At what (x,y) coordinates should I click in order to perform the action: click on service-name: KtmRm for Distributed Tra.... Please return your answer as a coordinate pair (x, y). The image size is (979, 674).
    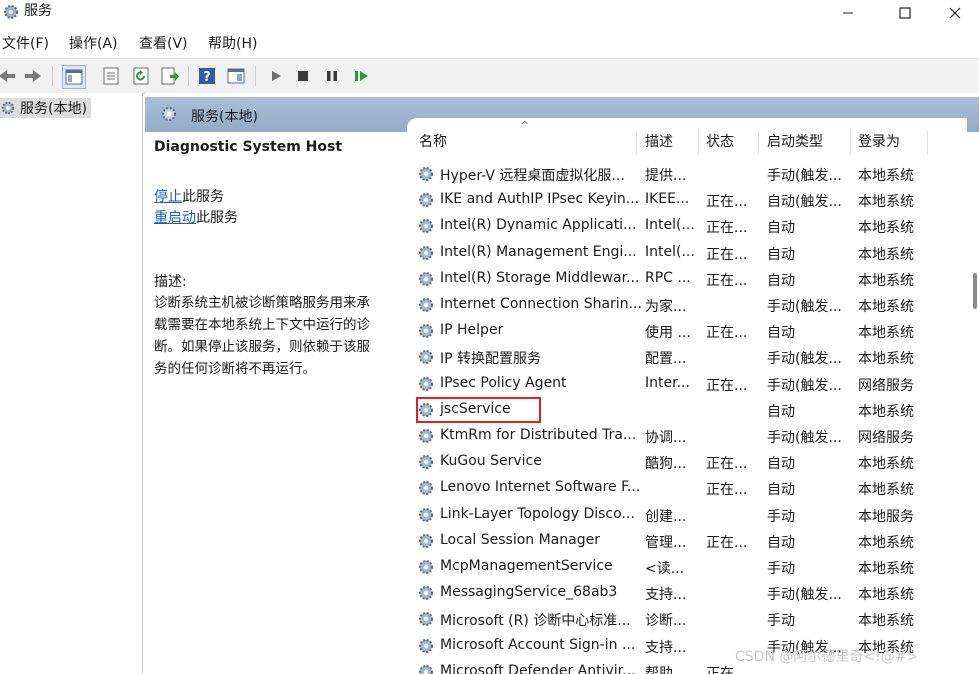
    Looking at the image, I should click on (538, 435).